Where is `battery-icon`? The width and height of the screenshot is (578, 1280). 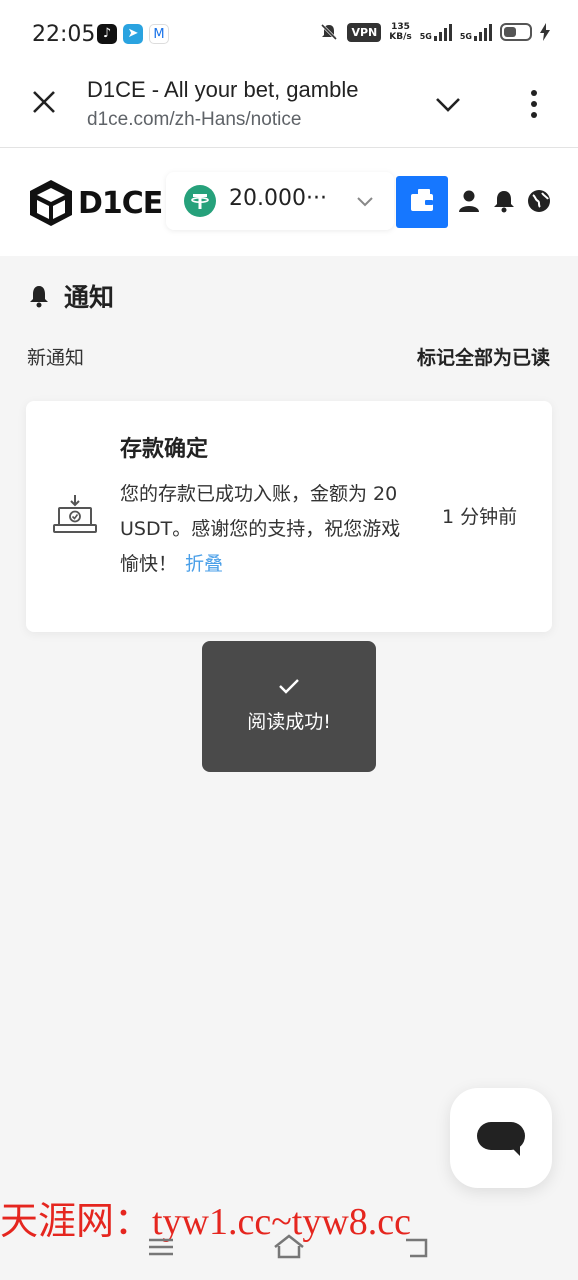
battery-icon is located at coordinates (516, 32).